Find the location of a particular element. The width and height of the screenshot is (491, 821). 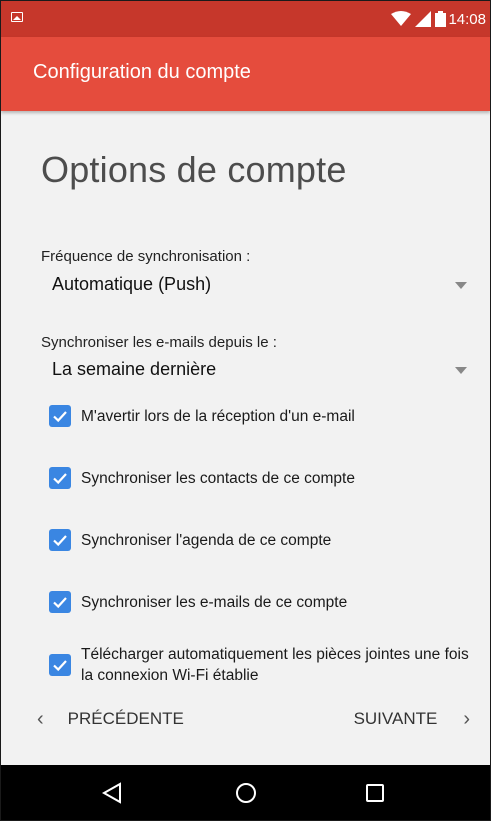

previous-button: ‹ PRÉCÉDENTE is located at coordinates (110, 719).